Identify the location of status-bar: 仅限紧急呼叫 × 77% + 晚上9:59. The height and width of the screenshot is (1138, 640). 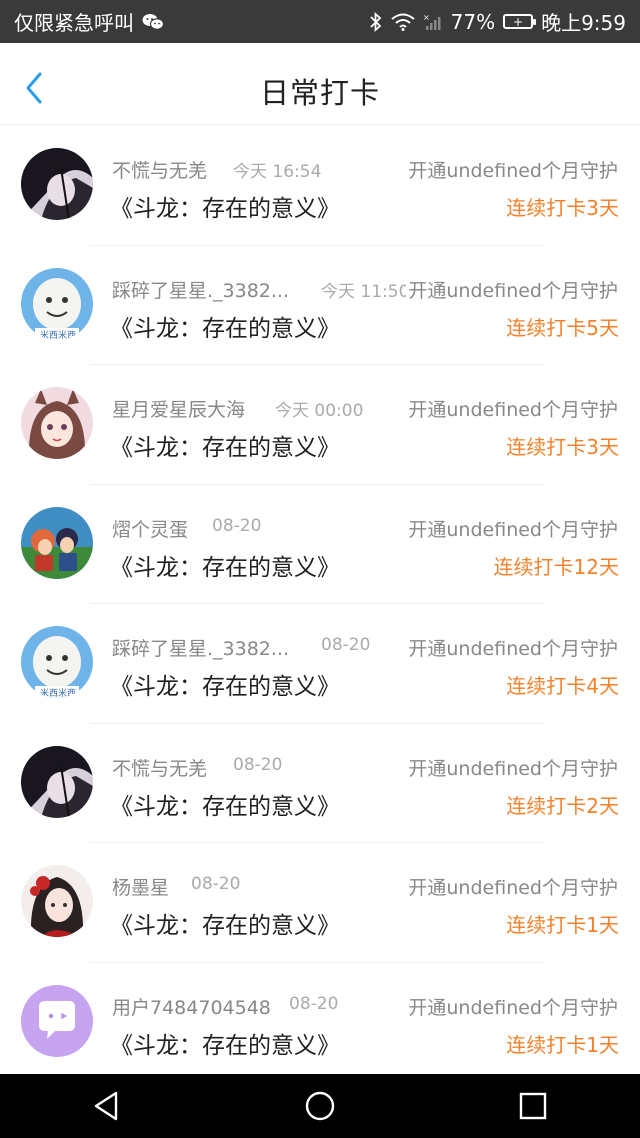
(320, 21).